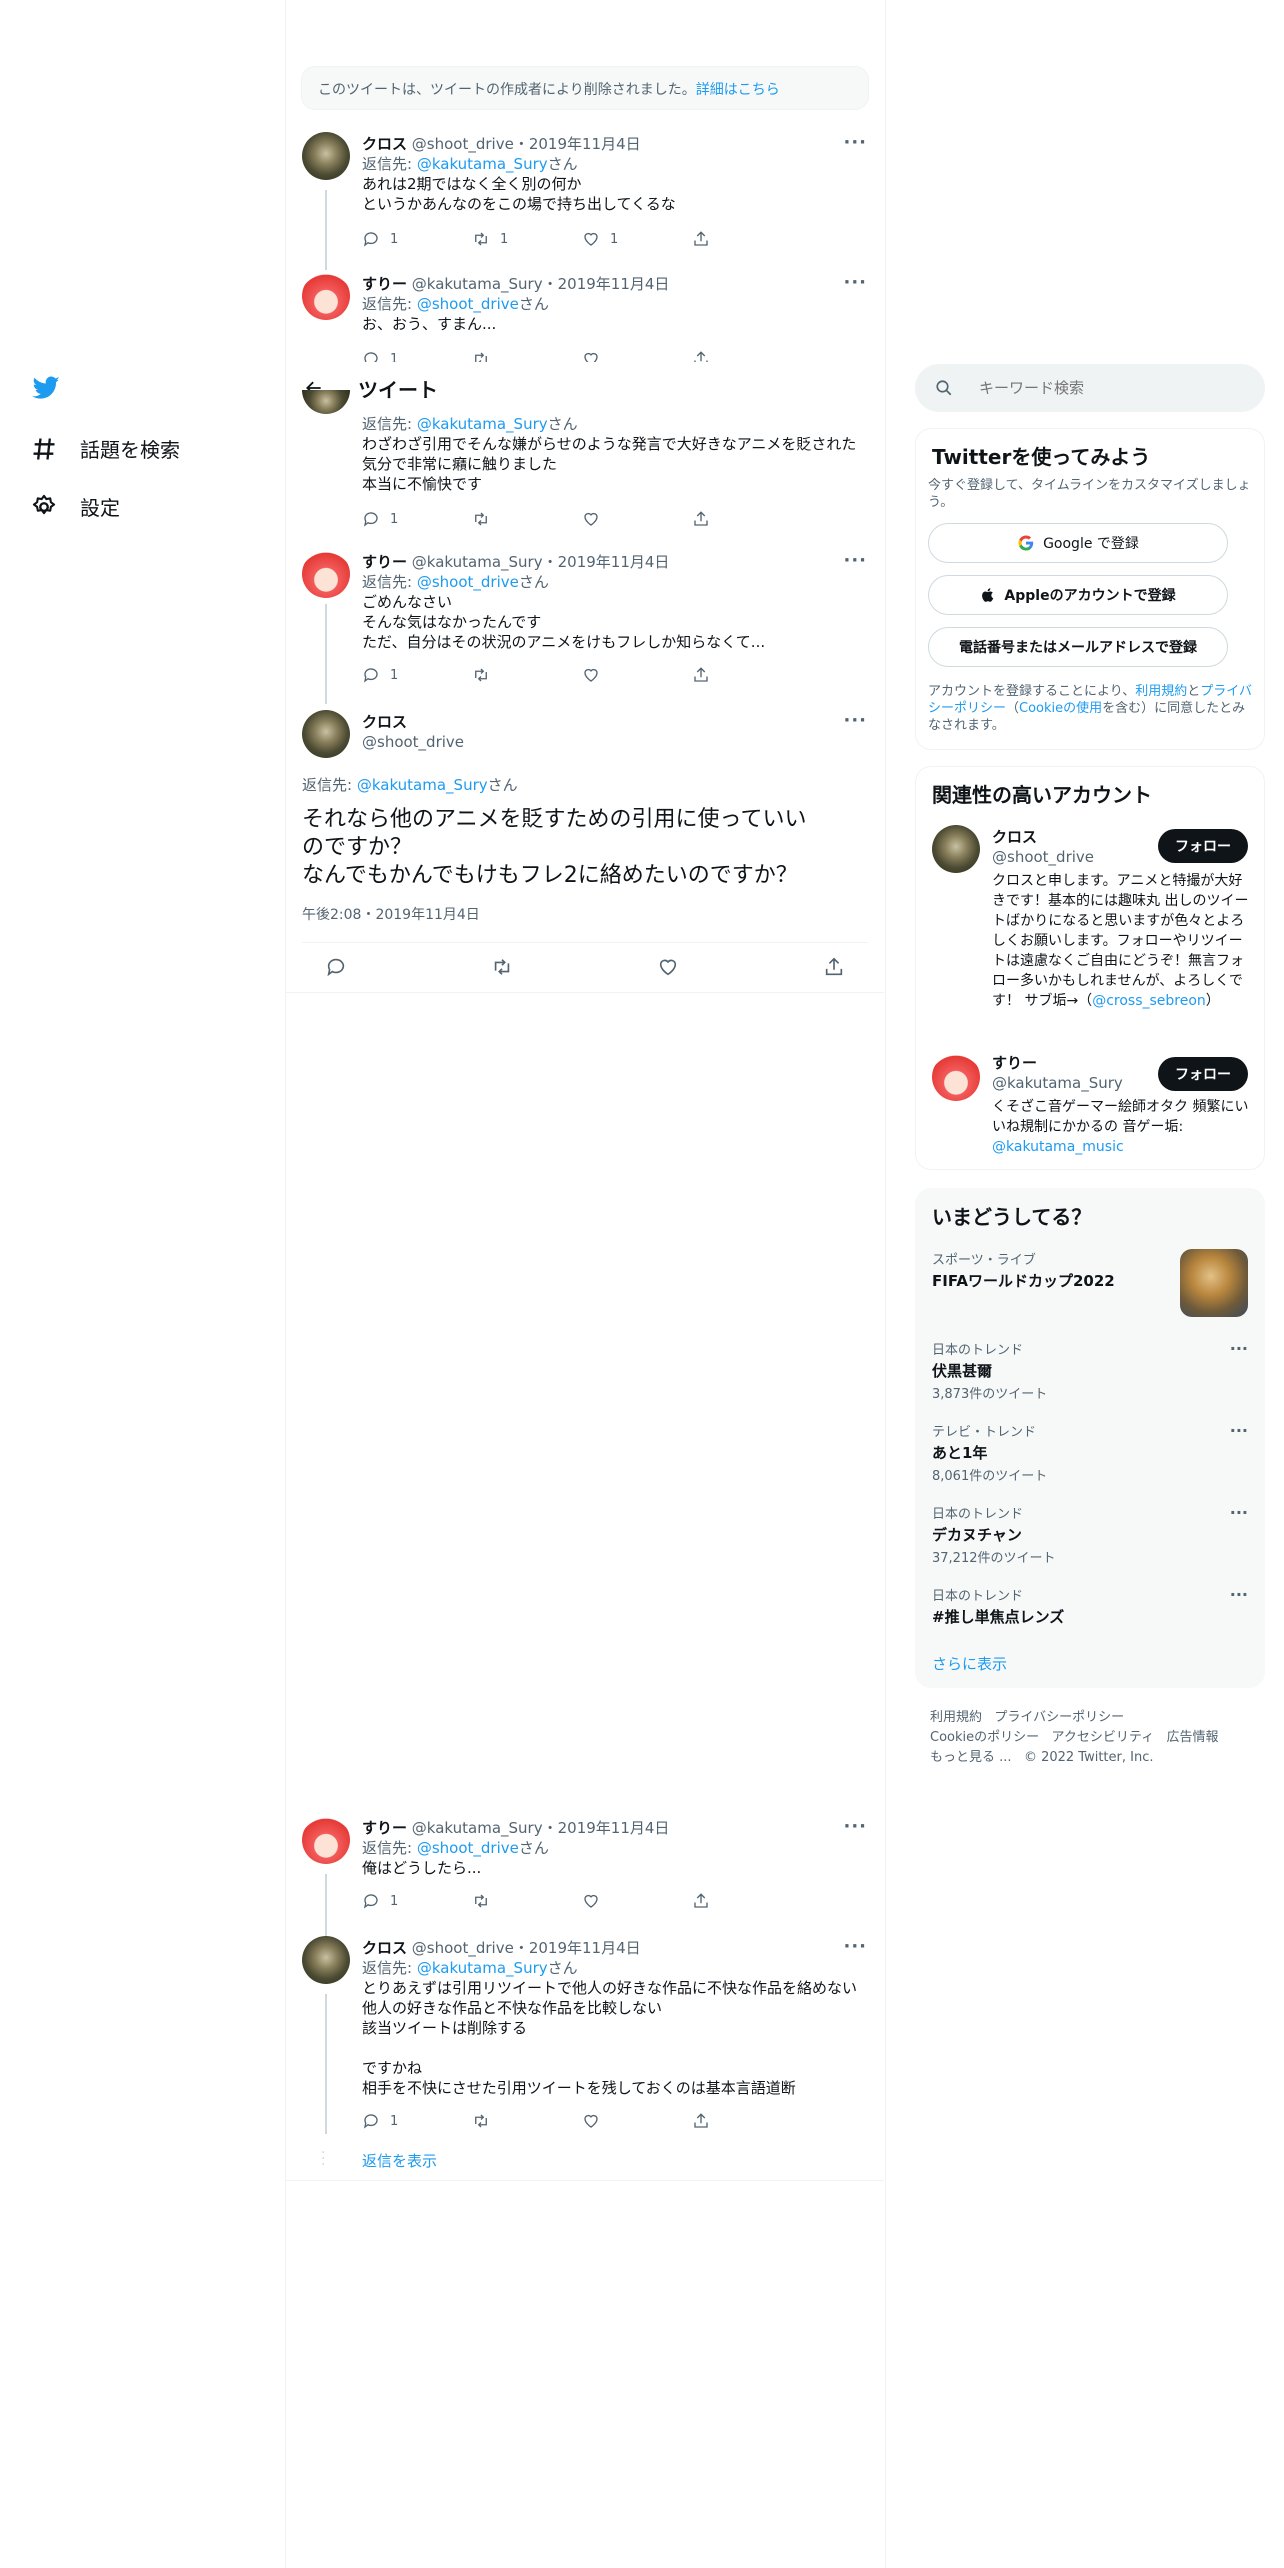 The image size is (1284, 2568). I want to click on trend-item: 日本のトレンド #推し単焦点レンズ ···, so click(1090, 1606).